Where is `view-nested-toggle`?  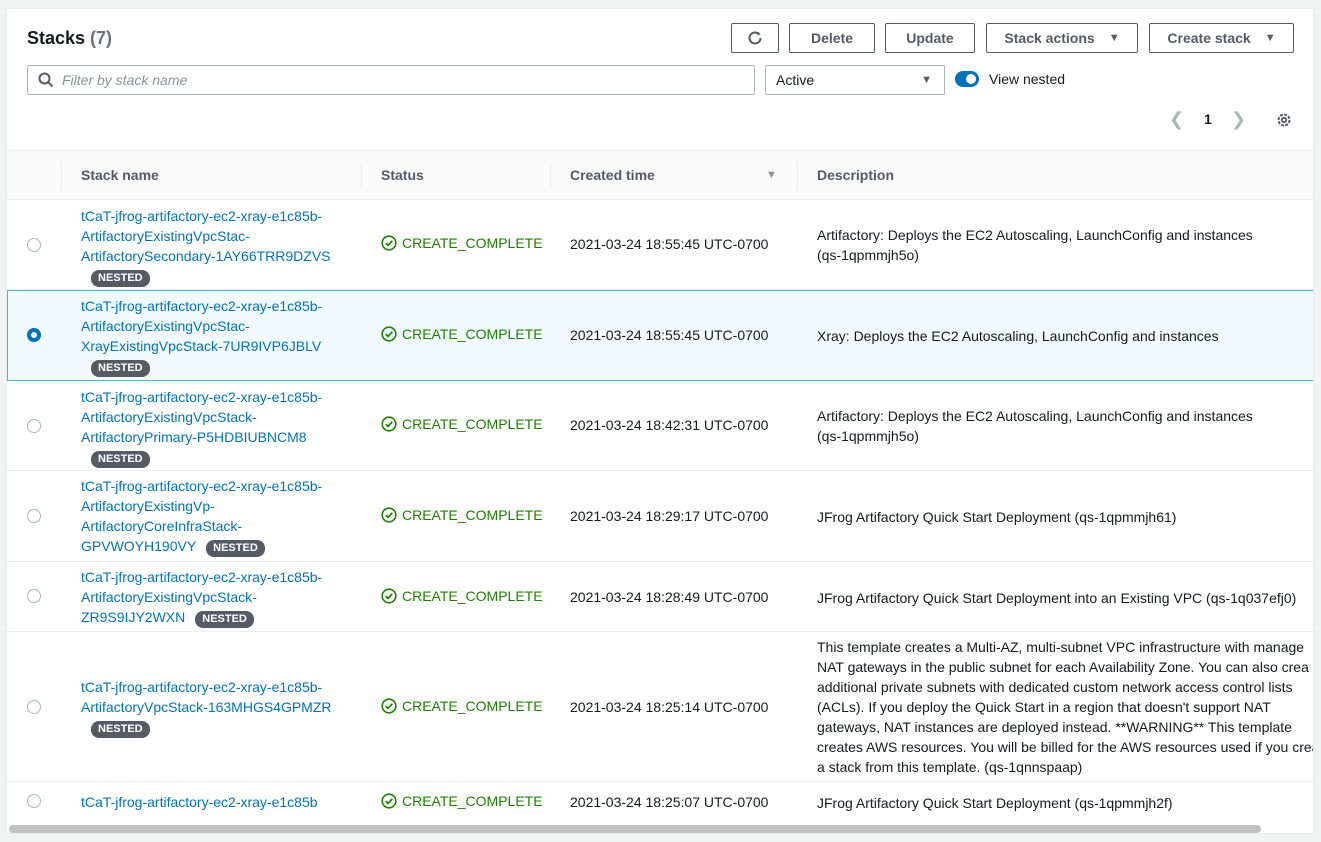 view-nested-toggle is located at coordinates (967, 79).